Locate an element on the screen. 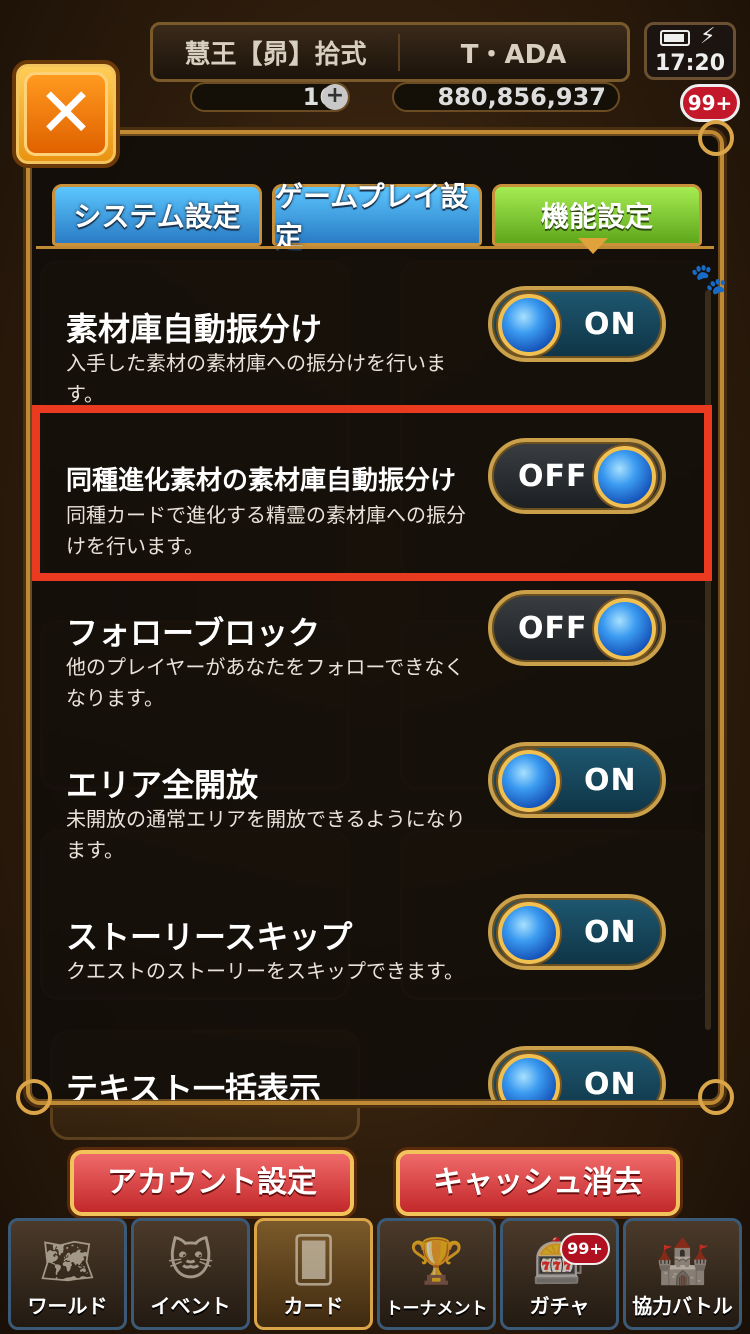  nav-item-world: 🗺 ワールド is located at coordinates (67, 1274).